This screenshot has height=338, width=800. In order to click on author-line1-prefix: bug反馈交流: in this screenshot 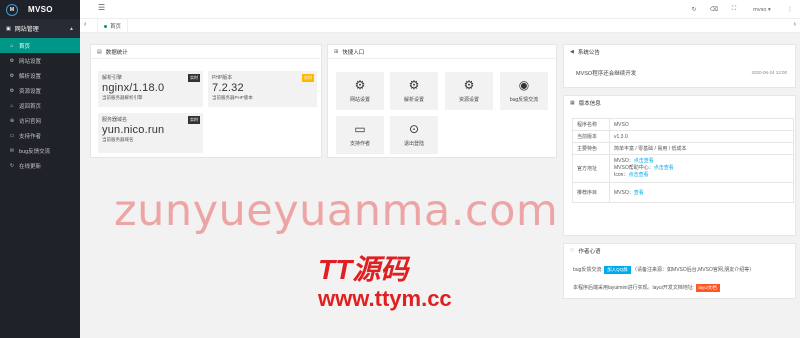, I will do `click(588, 270)`.